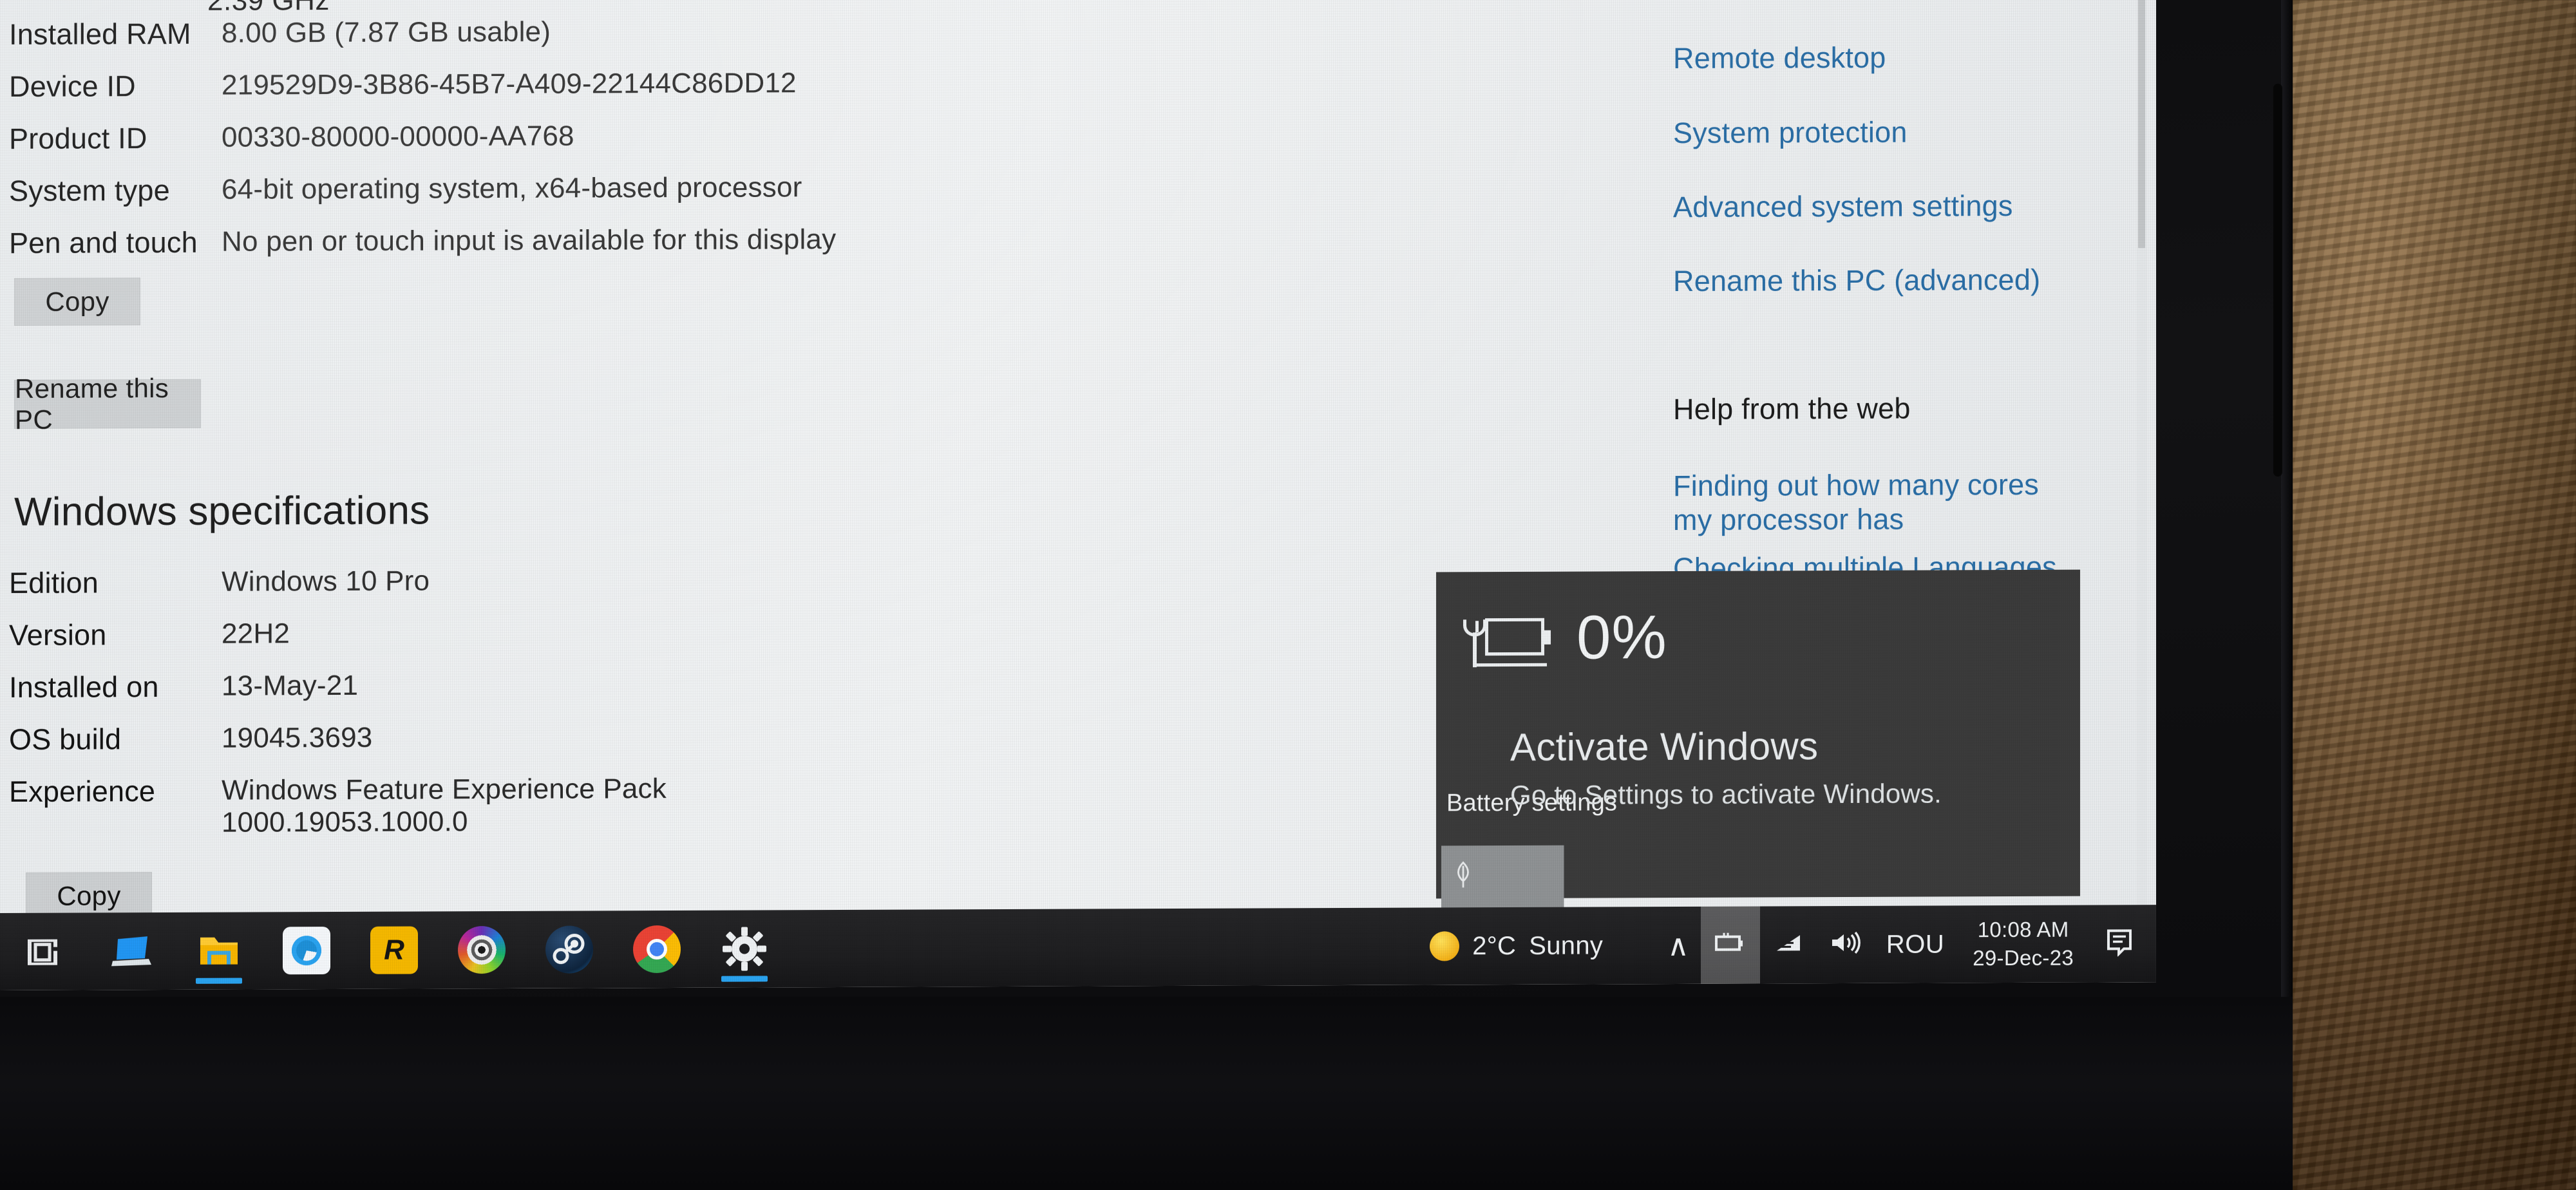 This screenshot has width=2576, height=1190. I want to click on taskbar-button-steam, so click(570, 949).